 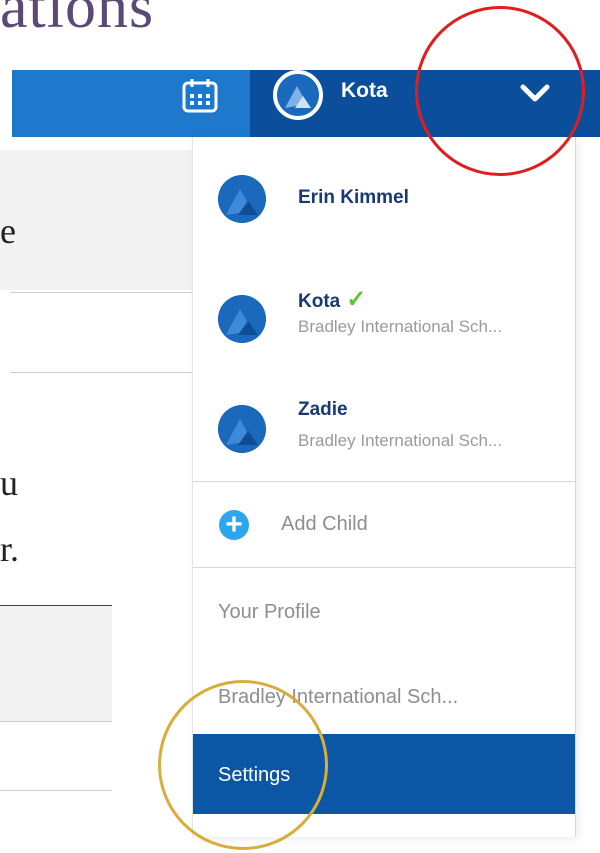 I want to click on current-user-avatar, so click(x=298, y=95).